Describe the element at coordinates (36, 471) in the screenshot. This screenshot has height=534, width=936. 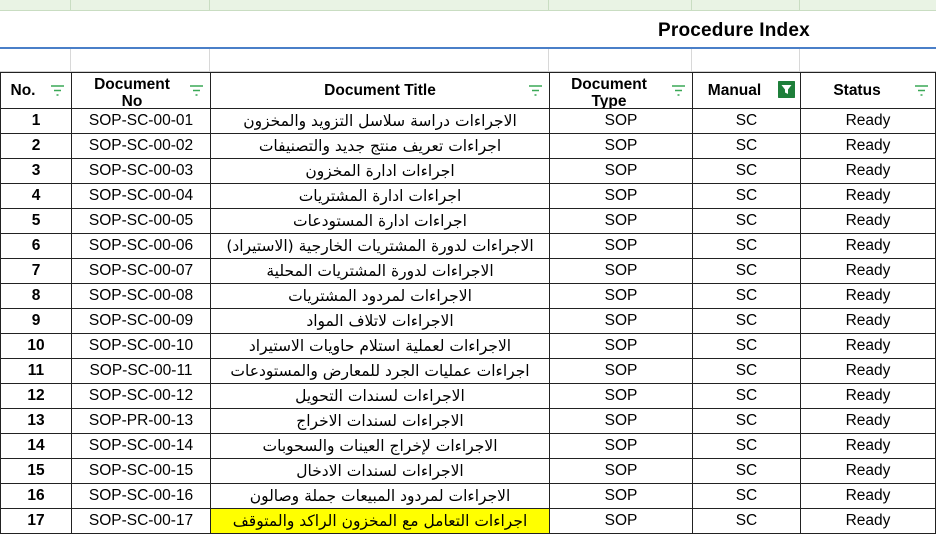
I see `row-number-cell: 15` at that location.